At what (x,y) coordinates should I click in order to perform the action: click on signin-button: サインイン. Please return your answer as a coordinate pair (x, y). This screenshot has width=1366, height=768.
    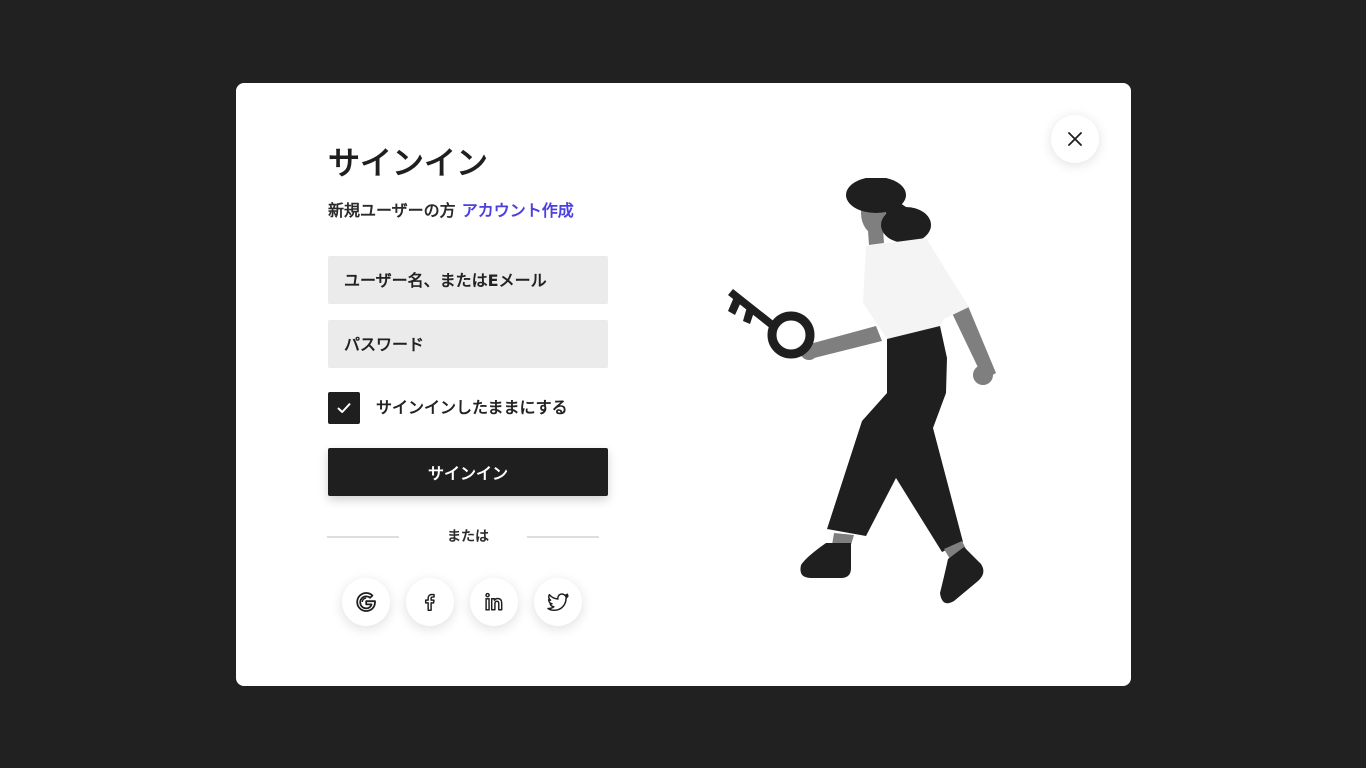
    Looking at the image, I should click on (468, 472).